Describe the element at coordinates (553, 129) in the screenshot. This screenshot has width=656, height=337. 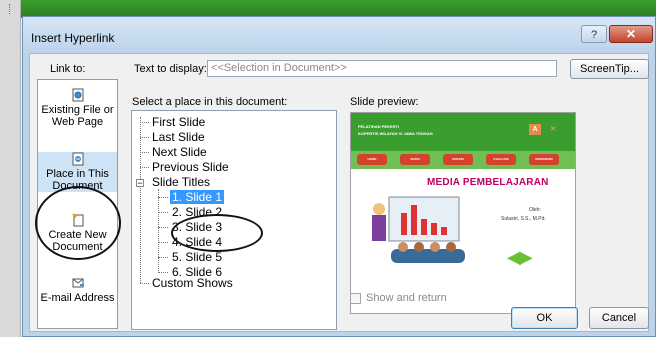
I see `close-slide-icon: ✕` at that location.